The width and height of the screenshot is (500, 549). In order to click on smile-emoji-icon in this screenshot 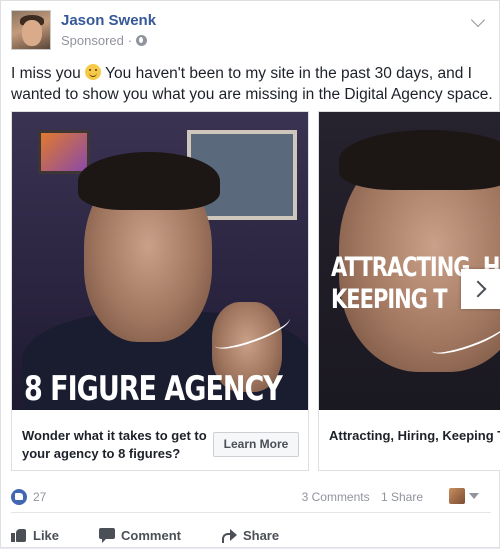, I will do `click(93, 72)`.